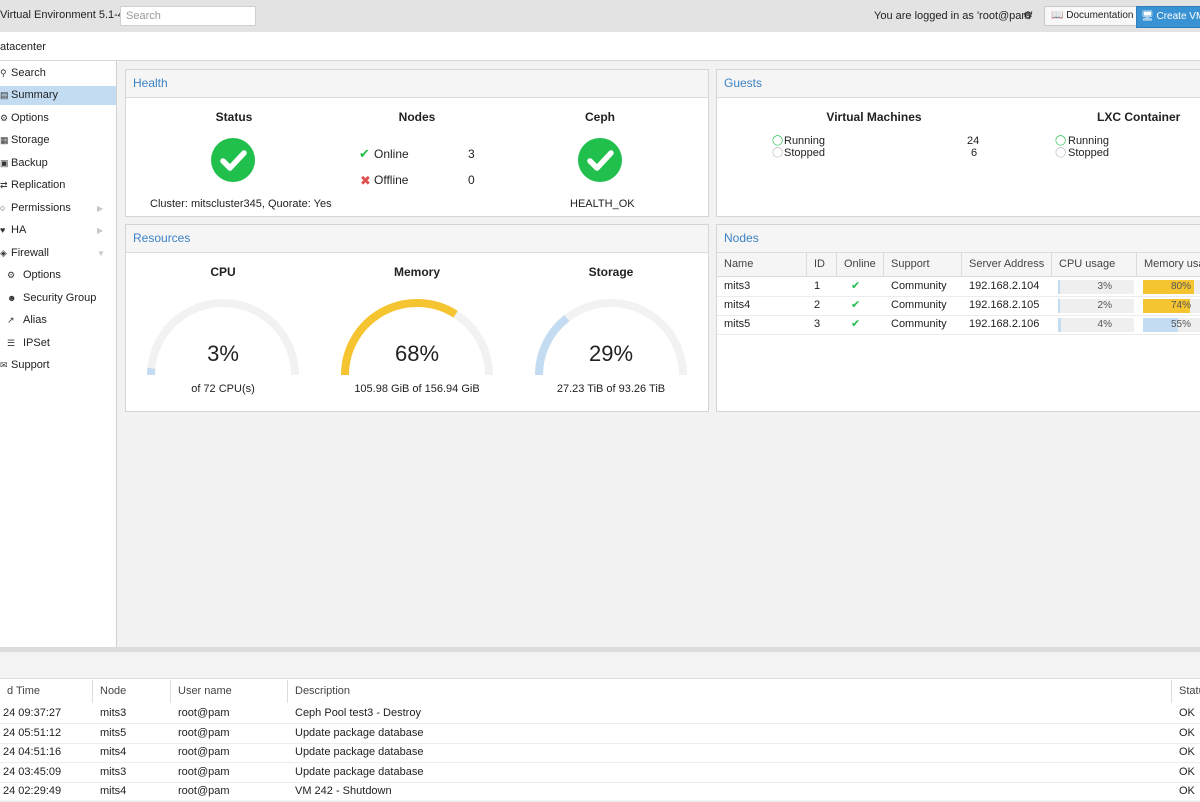  I want to click on nodes-title: Nodes, so click(417, 117).